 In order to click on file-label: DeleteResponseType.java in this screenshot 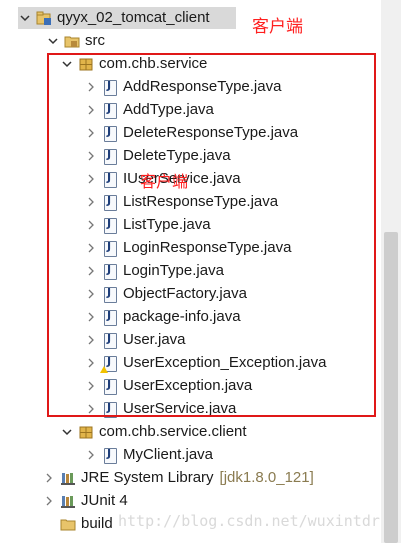, I will do `click(211, 132)`.